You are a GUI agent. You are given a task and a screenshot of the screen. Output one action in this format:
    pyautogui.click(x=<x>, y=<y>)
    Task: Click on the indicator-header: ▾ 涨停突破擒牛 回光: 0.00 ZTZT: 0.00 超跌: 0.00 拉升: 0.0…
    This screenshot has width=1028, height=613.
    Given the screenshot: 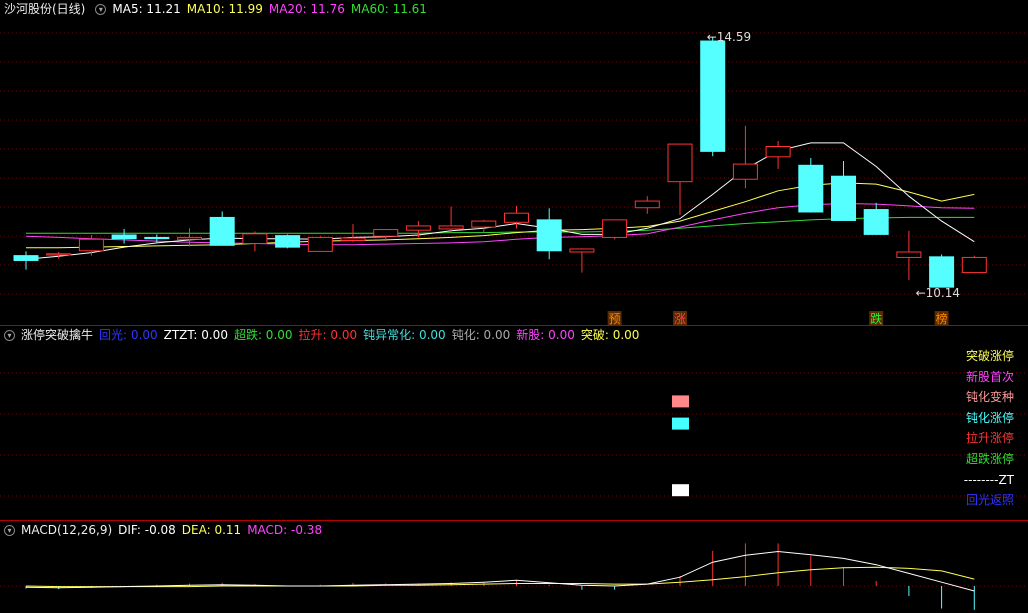 What is the action you would take?
    pyautogui.click(x=325, y=335)
    